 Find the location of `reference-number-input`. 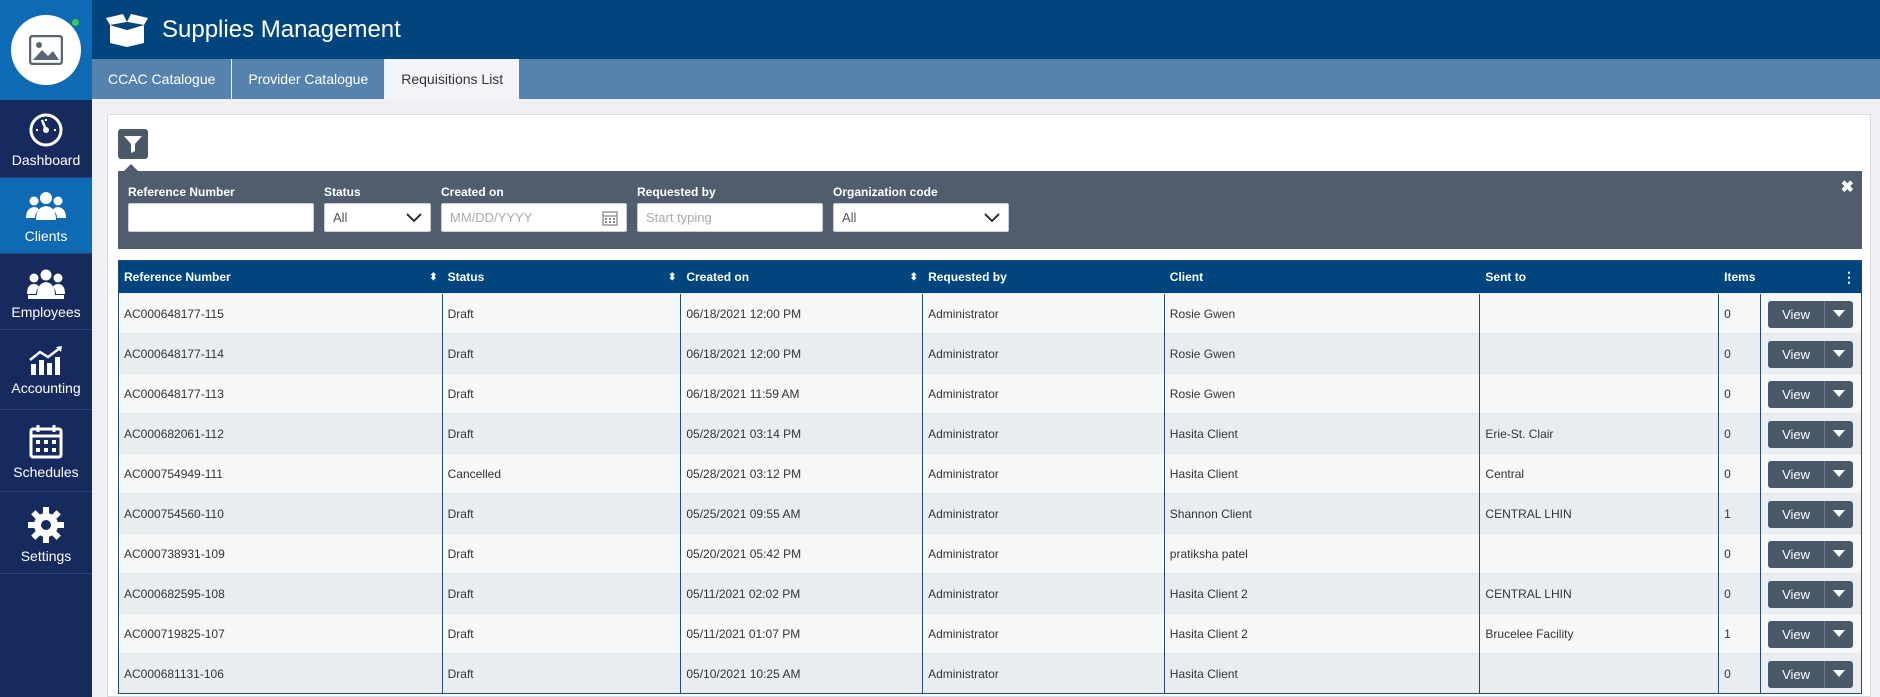

reference-number-input is located at coordinates (221, 217).